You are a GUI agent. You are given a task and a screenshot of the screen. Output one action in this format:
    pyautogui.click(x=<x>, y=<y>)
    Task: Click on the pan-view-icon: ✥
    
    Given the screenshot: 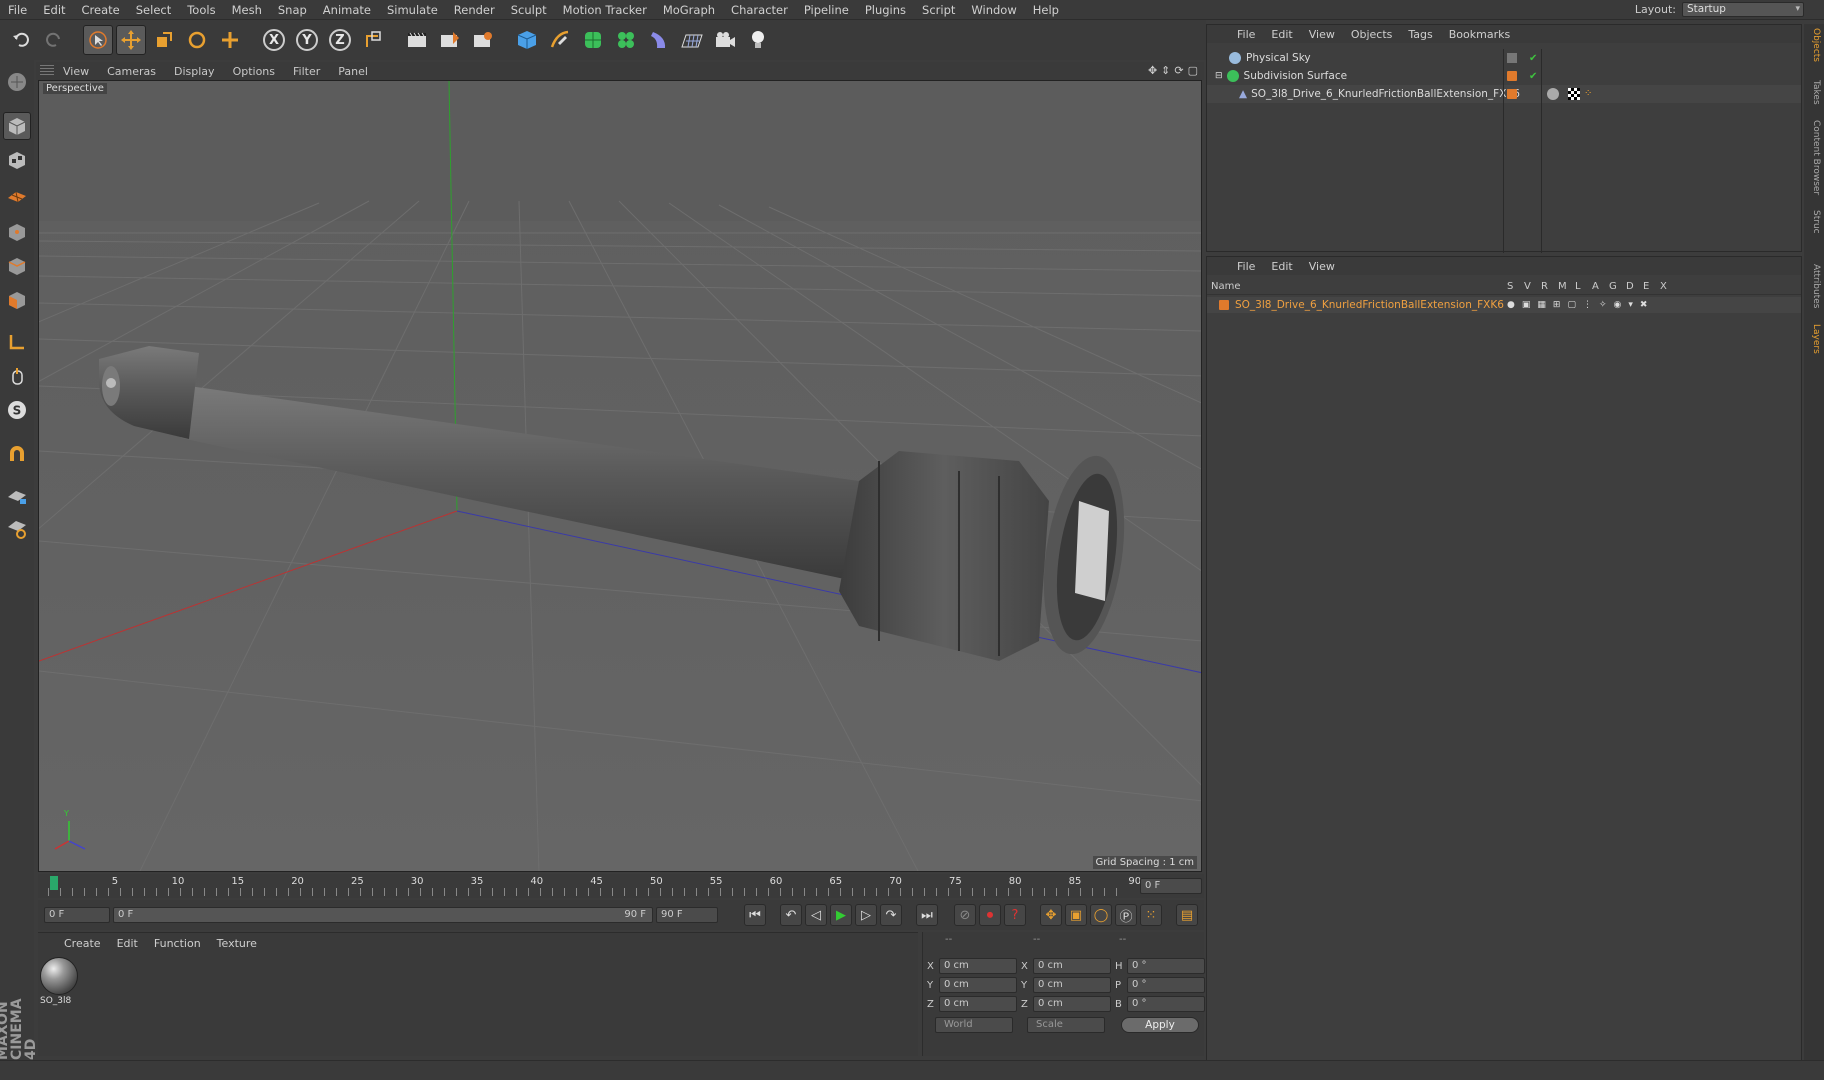 What is the action you would take?
    pyautogui.click(x=1152, y=70)
    